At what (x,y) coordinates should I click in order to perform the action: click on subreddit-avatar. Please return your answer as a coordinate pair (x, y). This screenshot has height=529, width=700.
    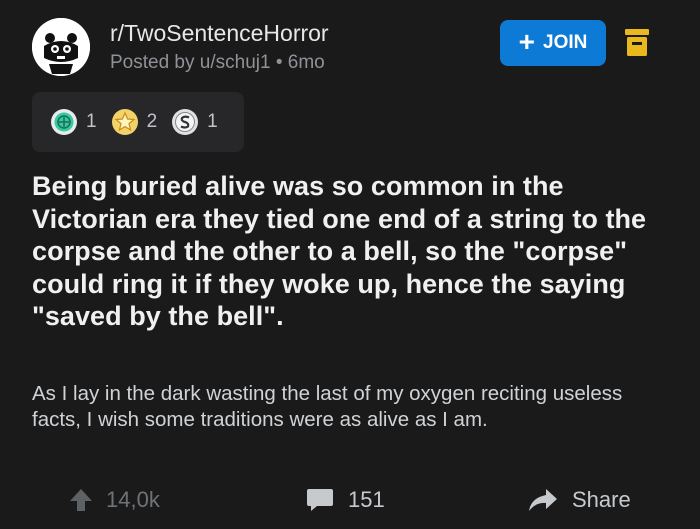
    Looking at the image, I should click on (61, 47).